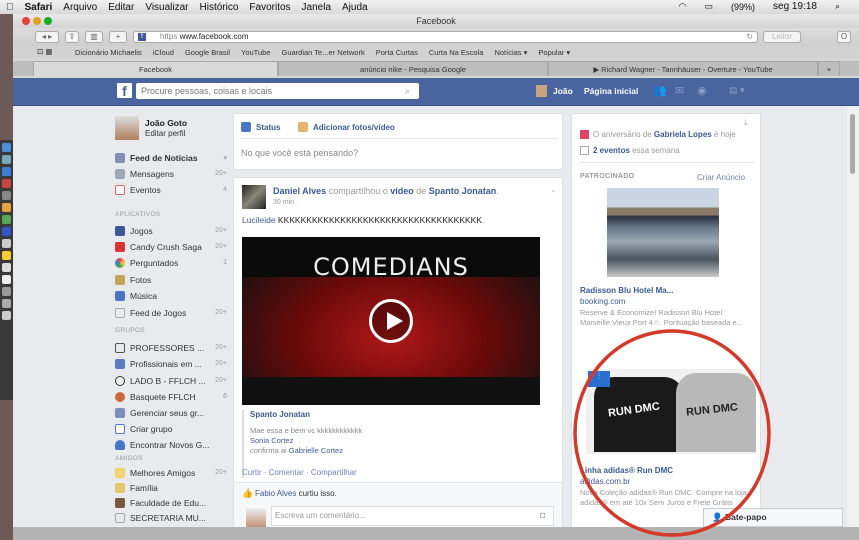  What do you see at coordinates (285, 202) in the screenshot?
I see `post-timestamp: 30 min ·` at bounding box center [285, 202].